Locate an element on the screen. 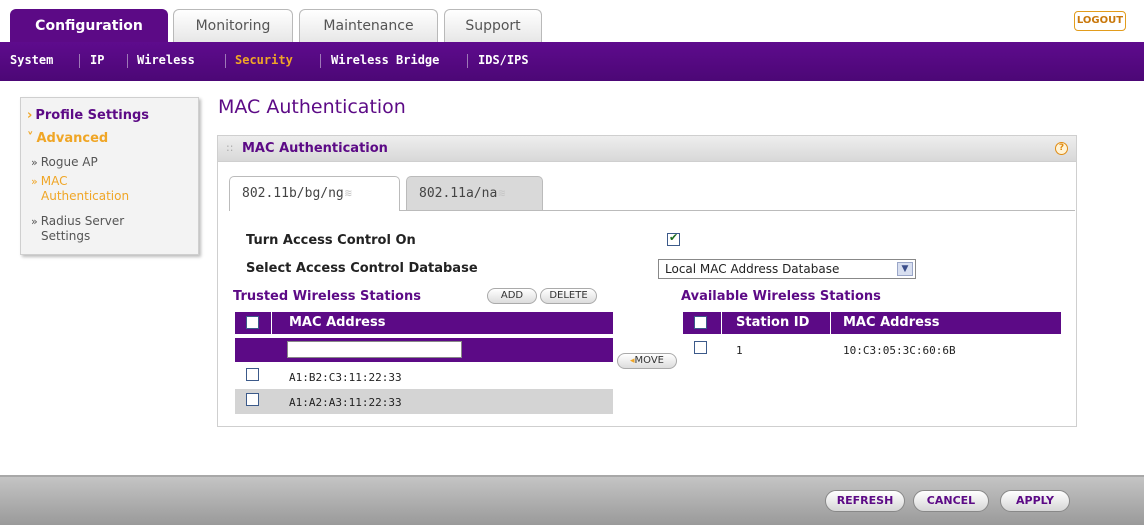  move-button: ◂MOVE is located at coordinates (647, 361).